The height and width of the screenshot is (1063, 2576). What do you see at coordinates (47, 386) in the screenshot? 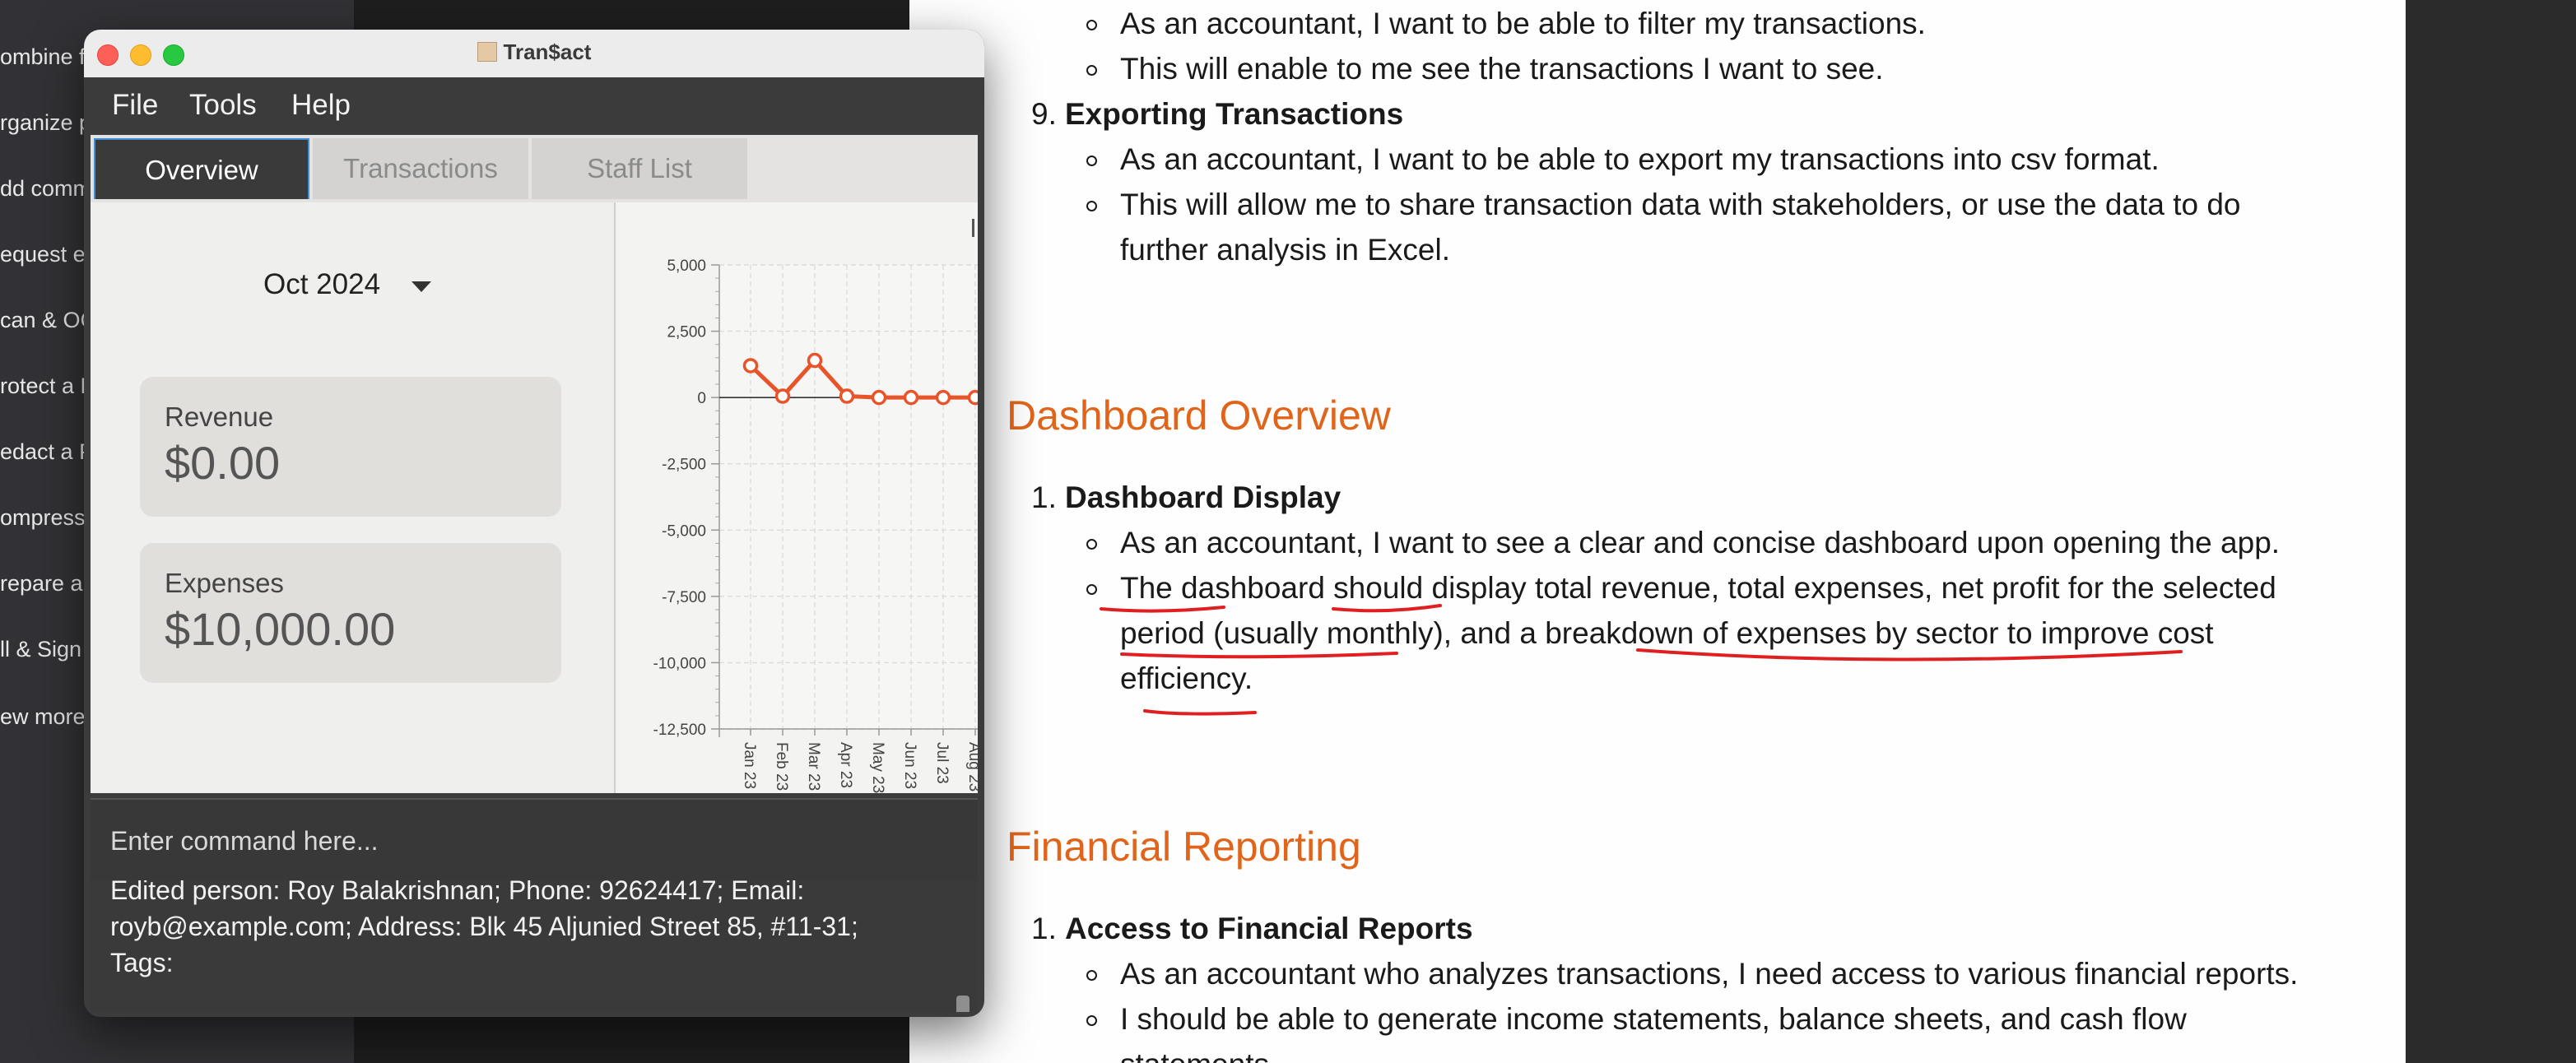
I see `sidebar-item: rotect a P` at bounding box center [47, 386].